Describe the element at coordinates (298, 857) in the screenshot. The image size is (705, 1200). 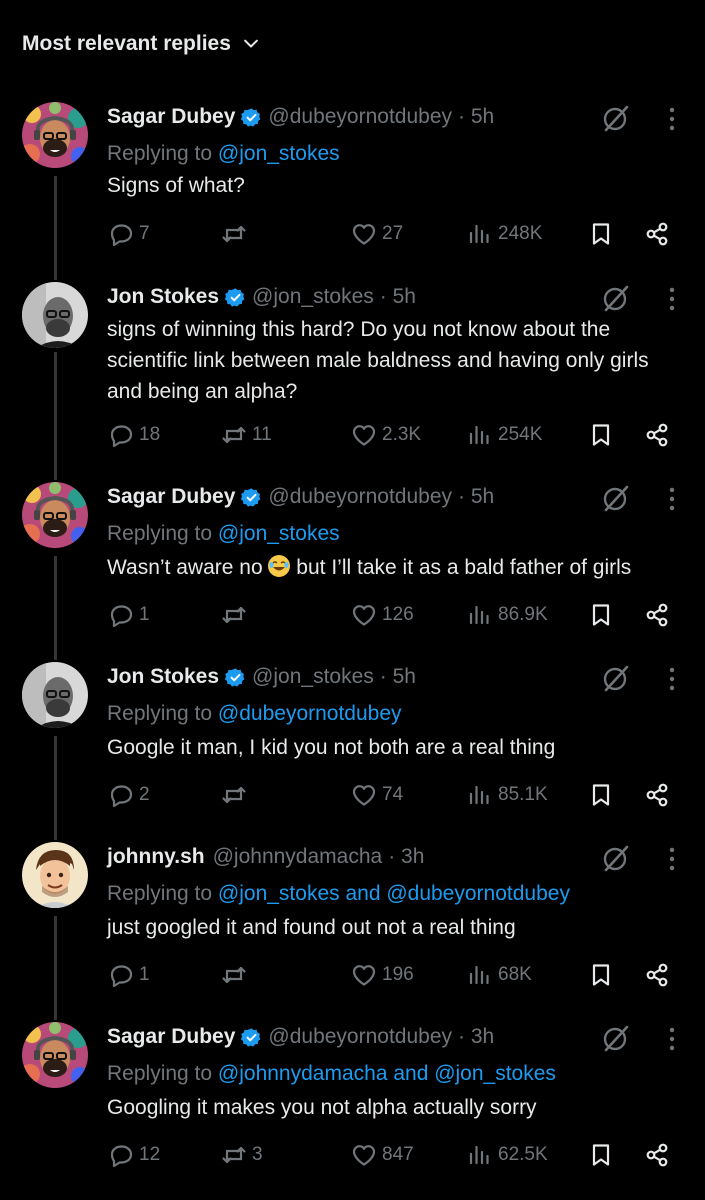
I see `author-handle: @johnnydamacha` at that location.